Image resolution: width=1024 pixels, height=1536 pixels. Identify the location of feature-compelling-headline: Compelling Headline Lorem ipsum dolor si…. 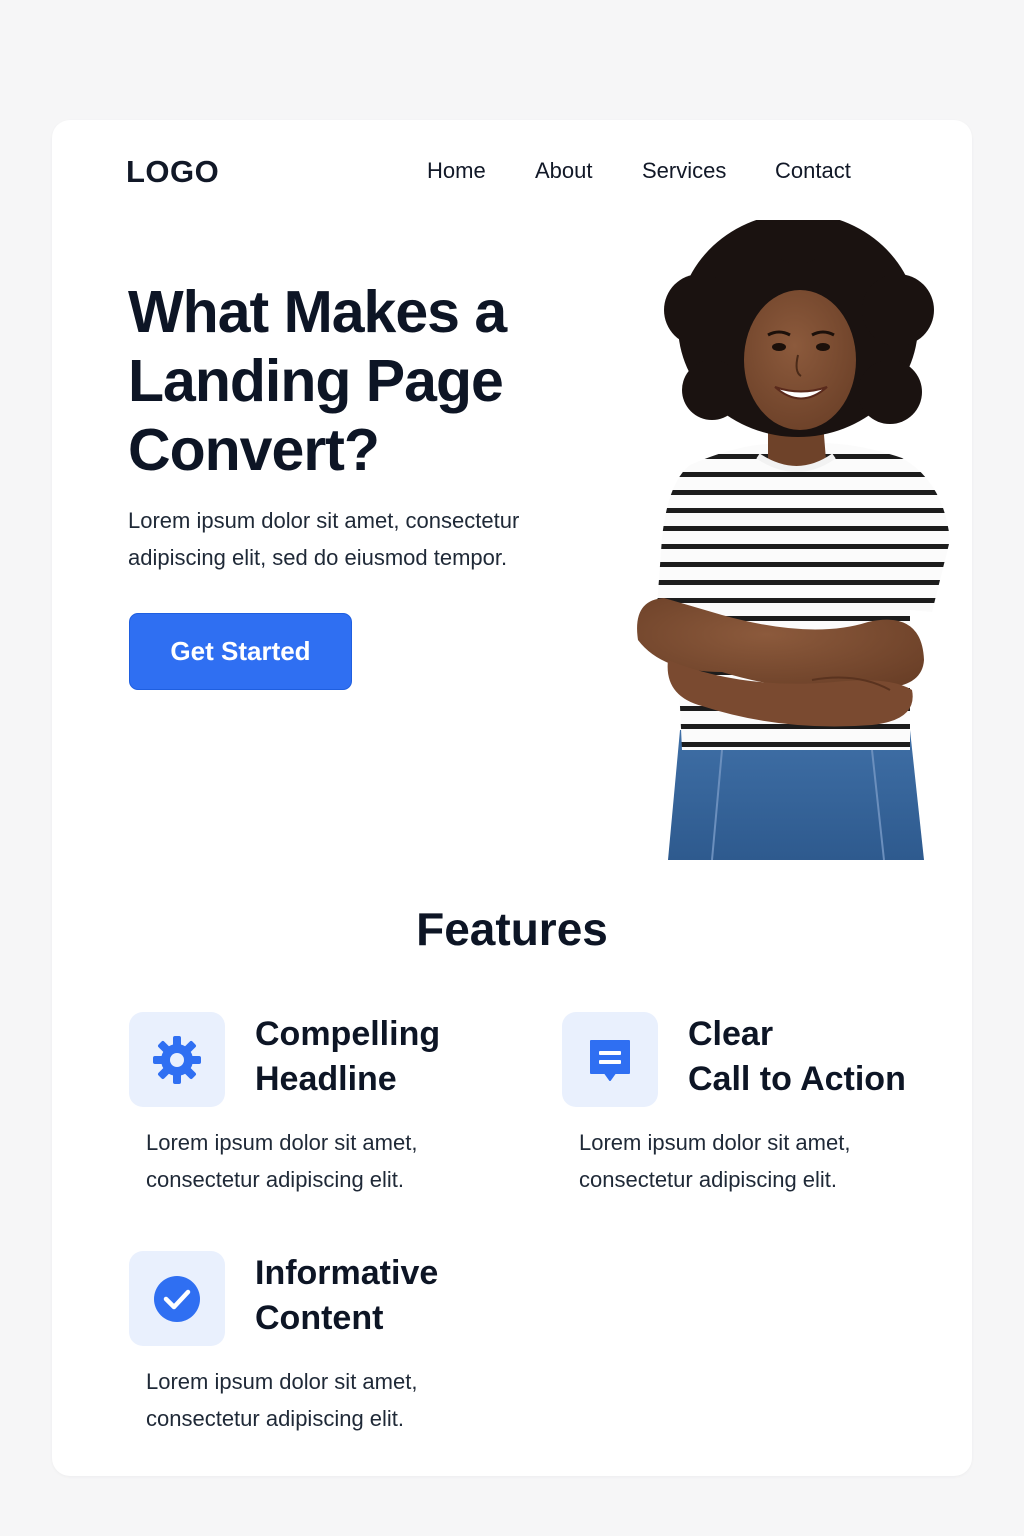
(329, 1112).